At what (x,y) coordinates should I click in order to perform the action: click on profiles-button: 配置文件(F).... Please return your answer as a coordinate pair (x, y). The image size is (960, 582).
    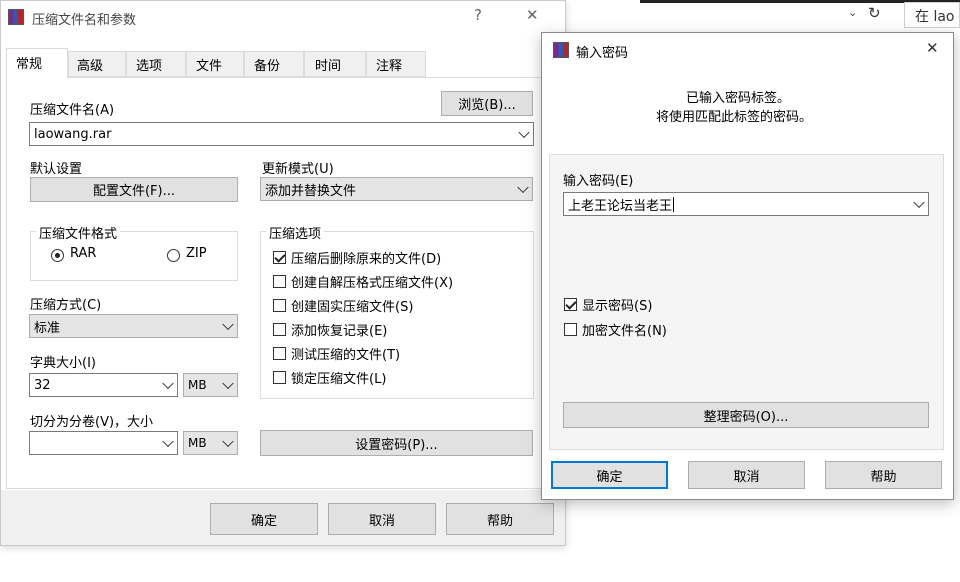
    Looking at the image, I should click on (134, 189).